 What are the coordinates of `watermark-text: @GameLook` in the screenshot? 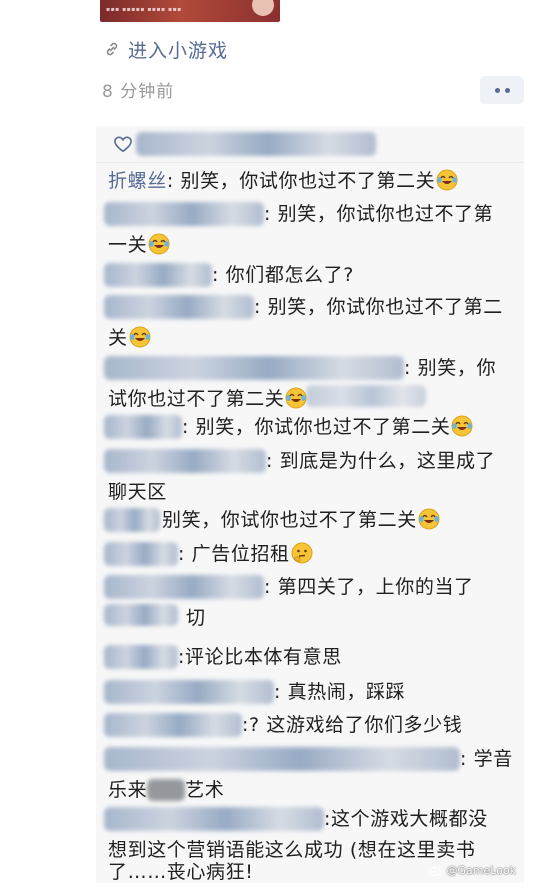 It's located at (481, 870).